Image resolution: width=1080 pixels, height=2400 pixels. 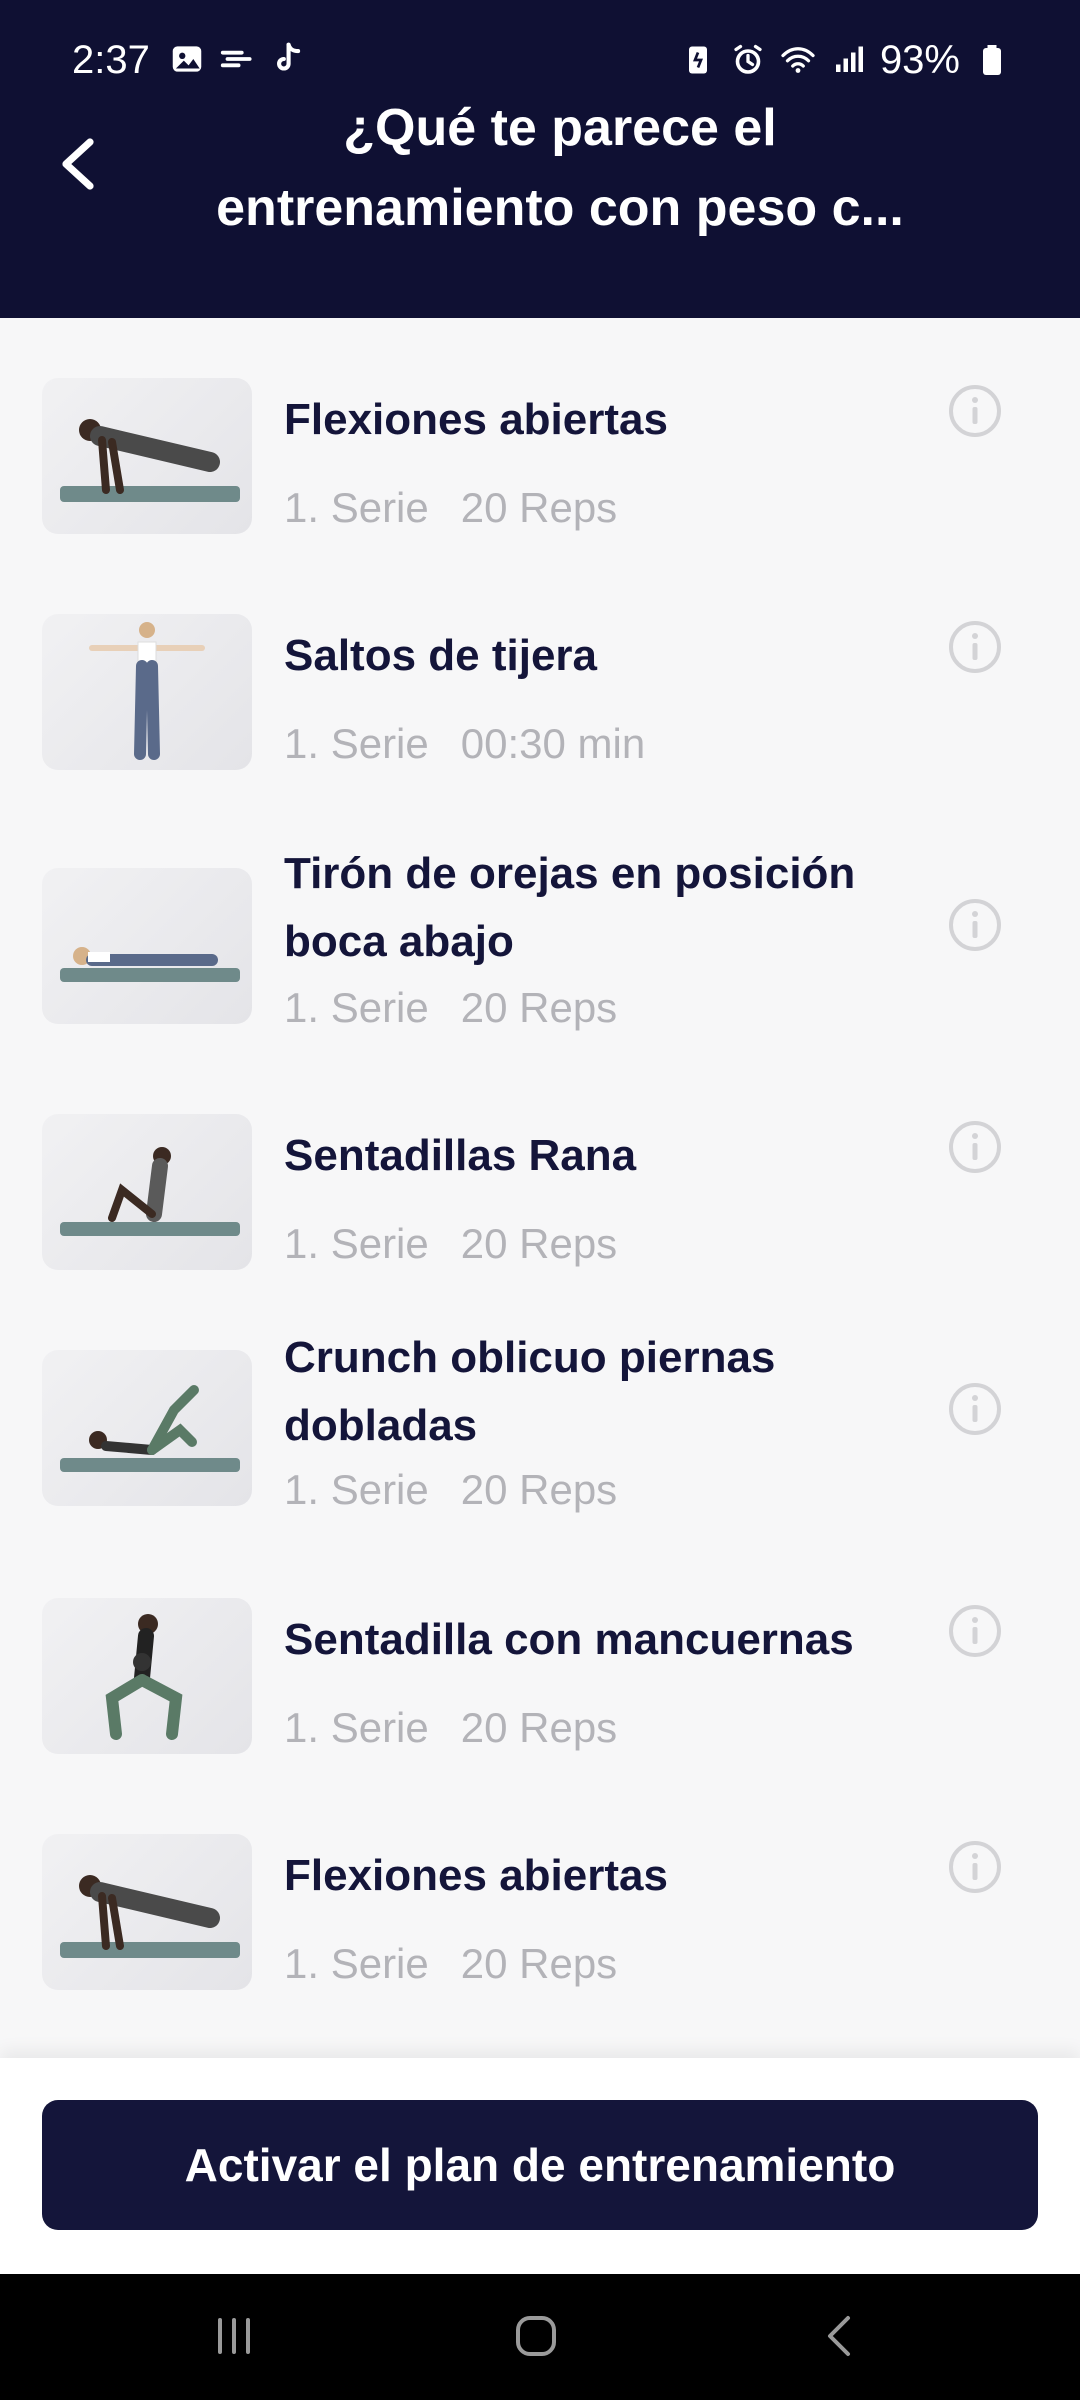 What do you see at coordinates (540, 44) in the screenshot?
I see `status-bar: 2:37 93%` at bounding box center [540, 44].